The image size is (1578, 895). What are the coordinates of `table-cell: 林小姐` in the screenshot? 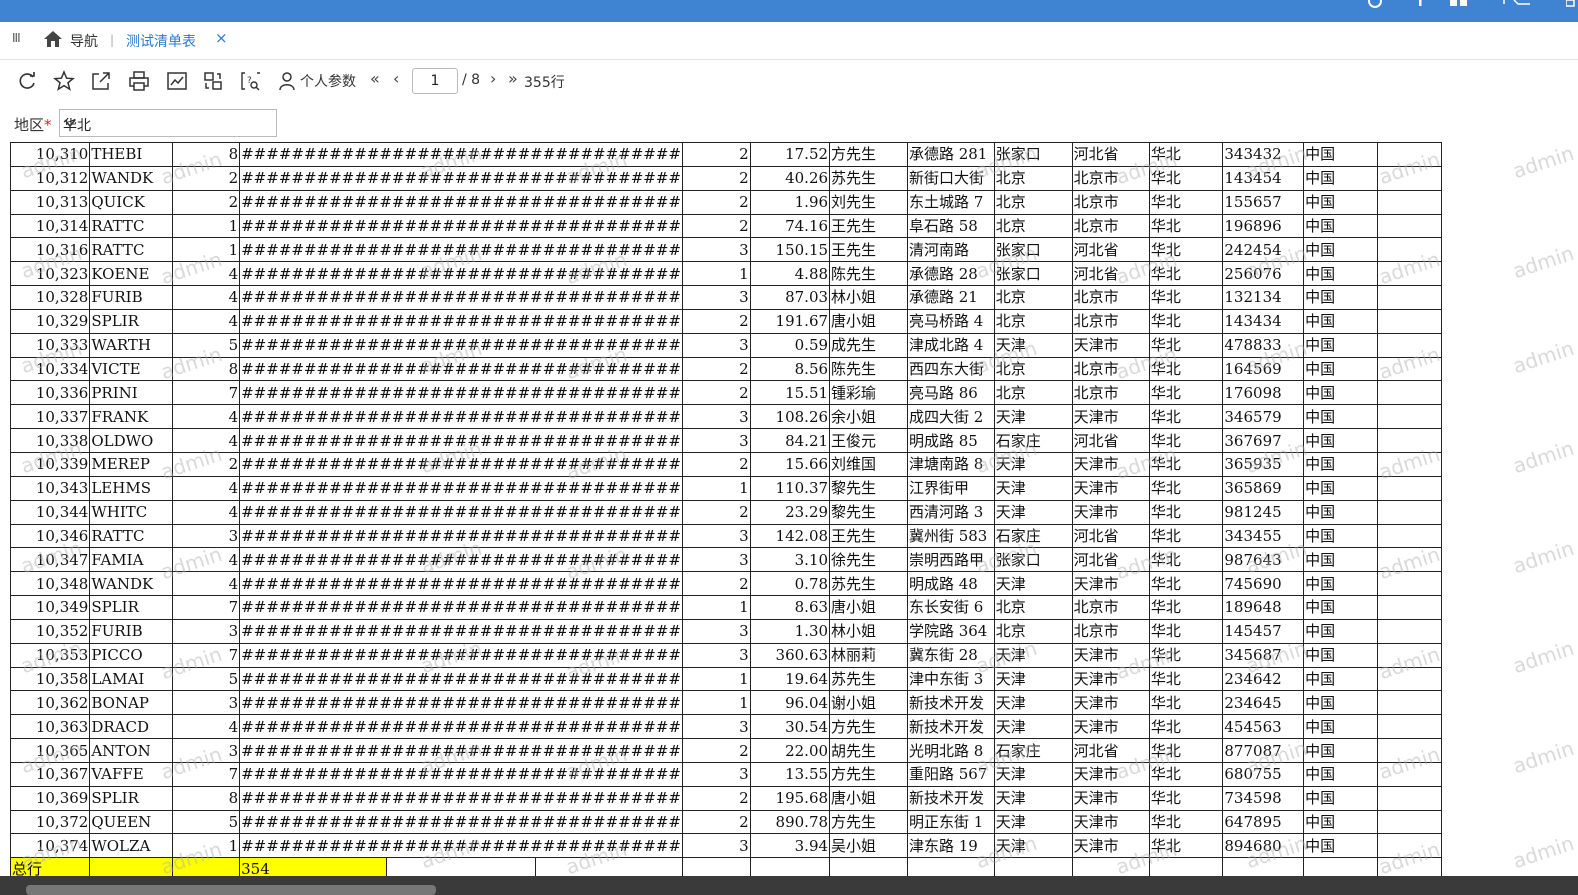 It's located at (868, 631).